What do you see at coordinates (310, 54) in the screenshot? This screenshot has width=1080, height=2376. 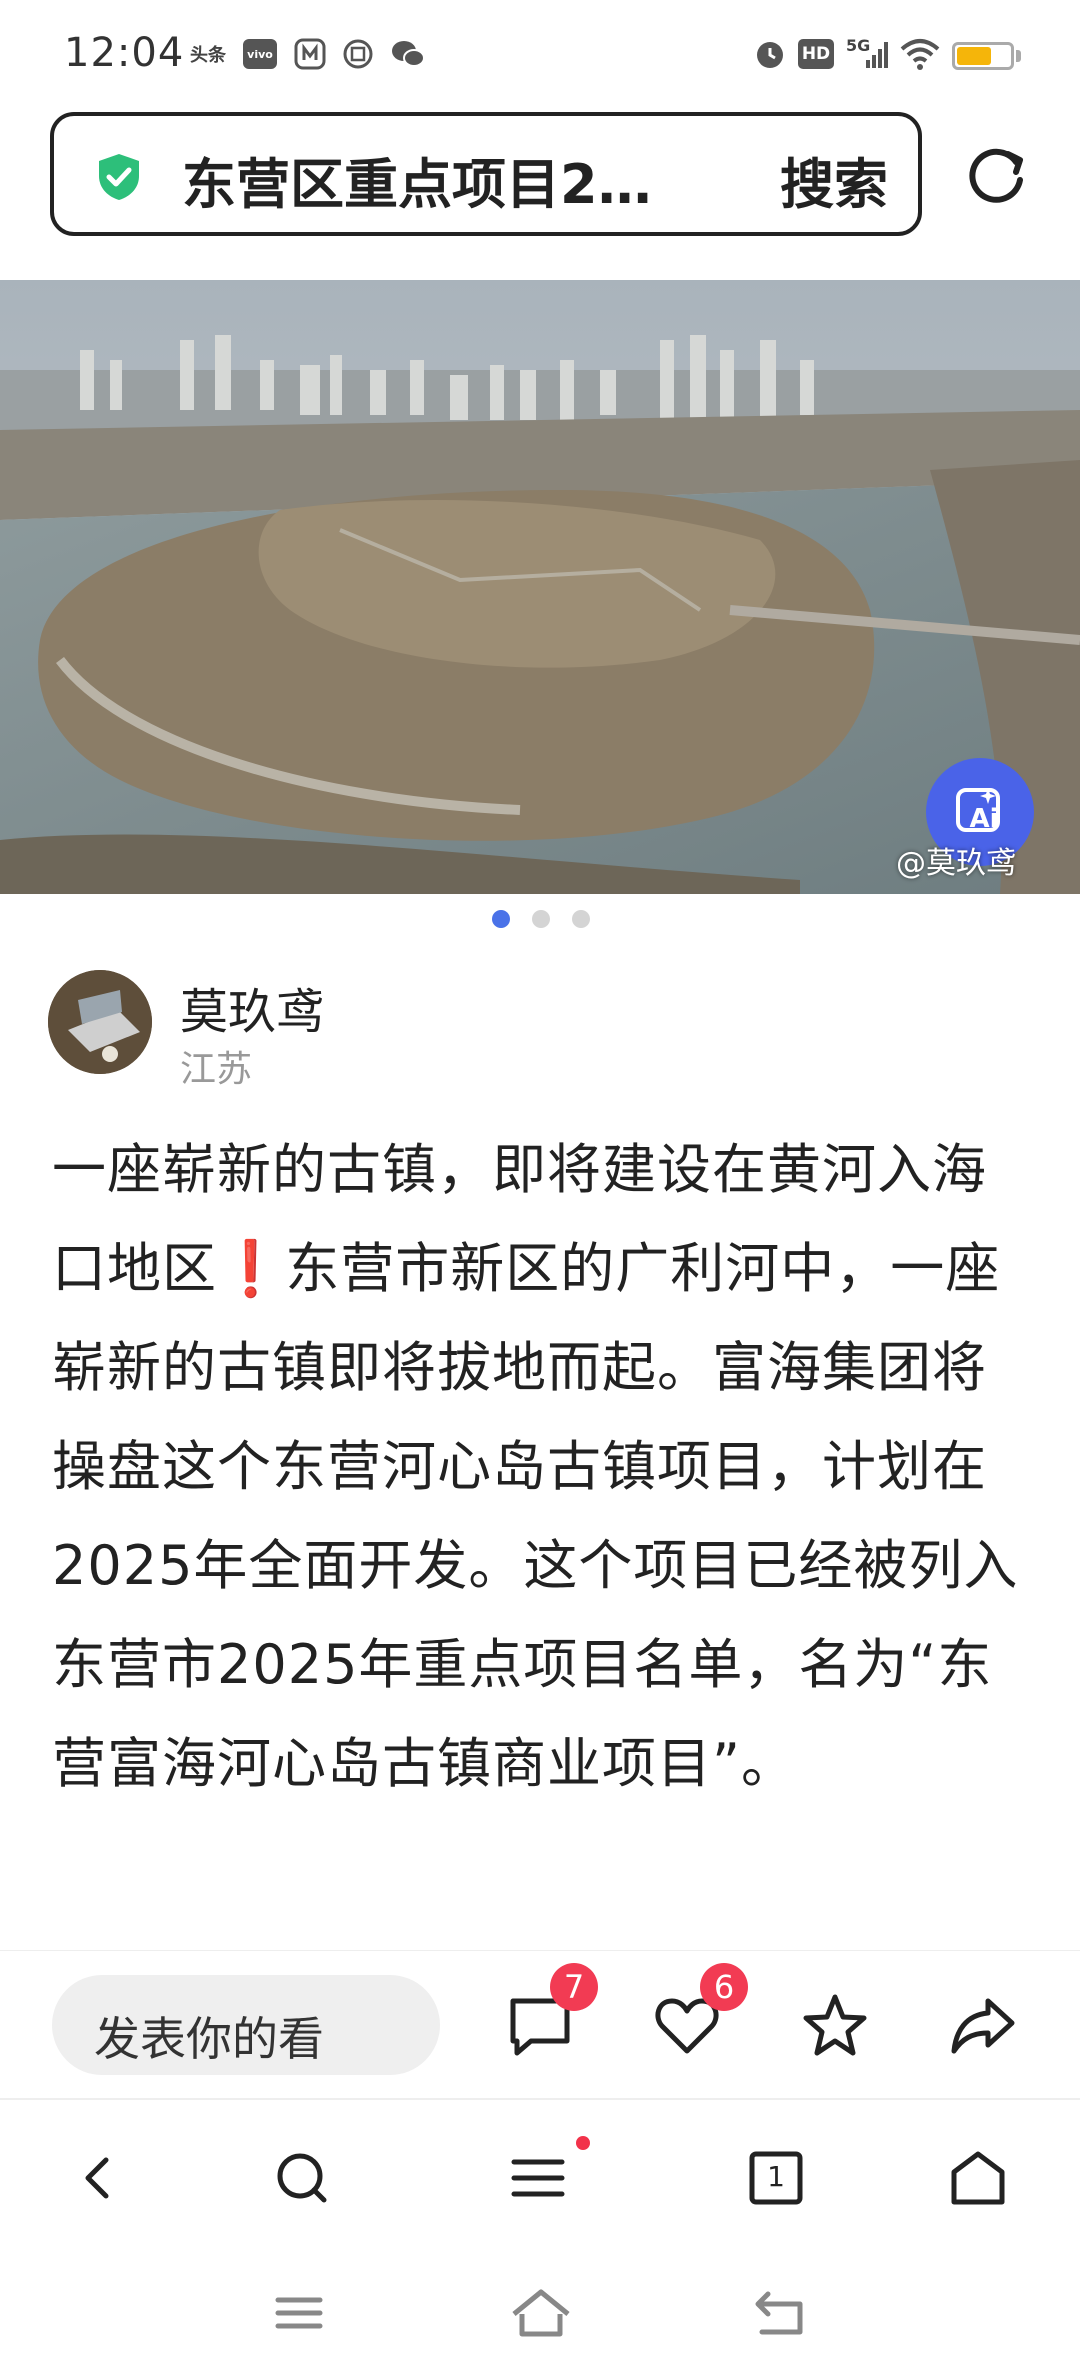 I see `app-icon` at bounding box center [310, 54].